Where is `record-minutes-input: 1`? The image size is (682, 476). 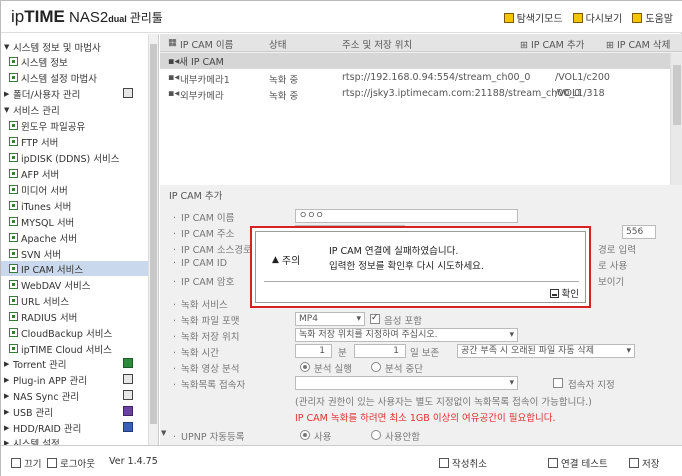
record-minutes-input: 1 is located at coordinates (313, 351).